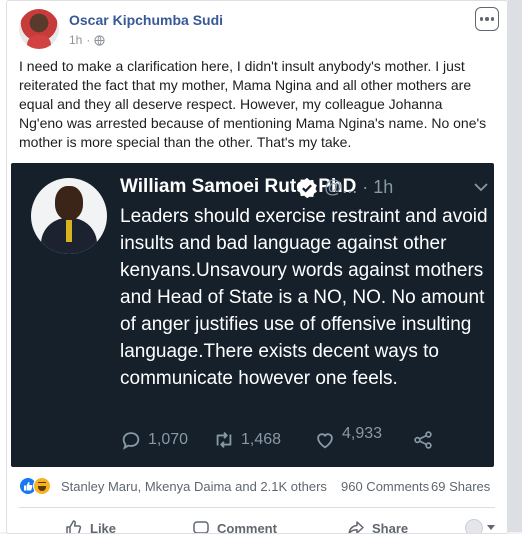  Describe the element at coordinates (358, 187) in the screenshot. I see `tweet-handle-time: @... · 1h` at that location.